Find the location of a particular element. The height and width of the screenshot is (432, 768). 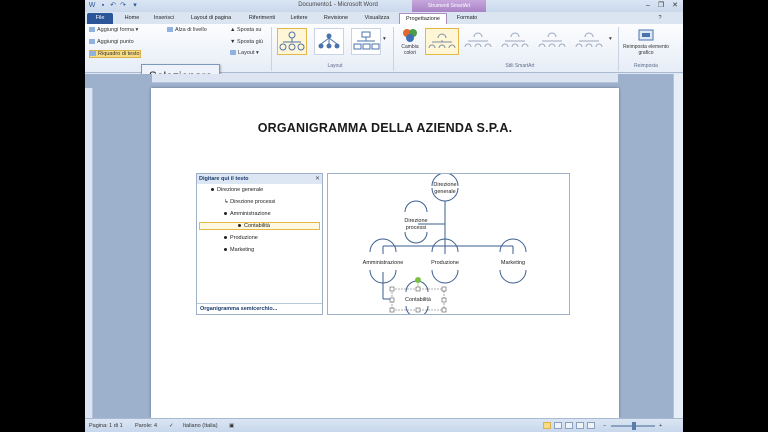

zoom-out-icon: − is located at coordinates (604, 426).